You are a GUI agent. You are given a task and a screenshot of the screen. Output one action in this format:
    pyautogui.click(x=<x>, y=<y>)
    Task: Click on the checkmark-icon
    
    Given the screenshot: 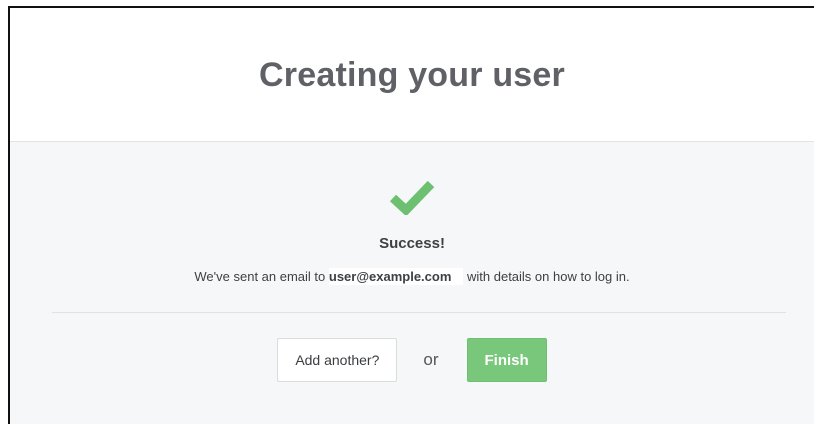 What is the action you would take?
    pyautogui.click(x=412, y=197)
    